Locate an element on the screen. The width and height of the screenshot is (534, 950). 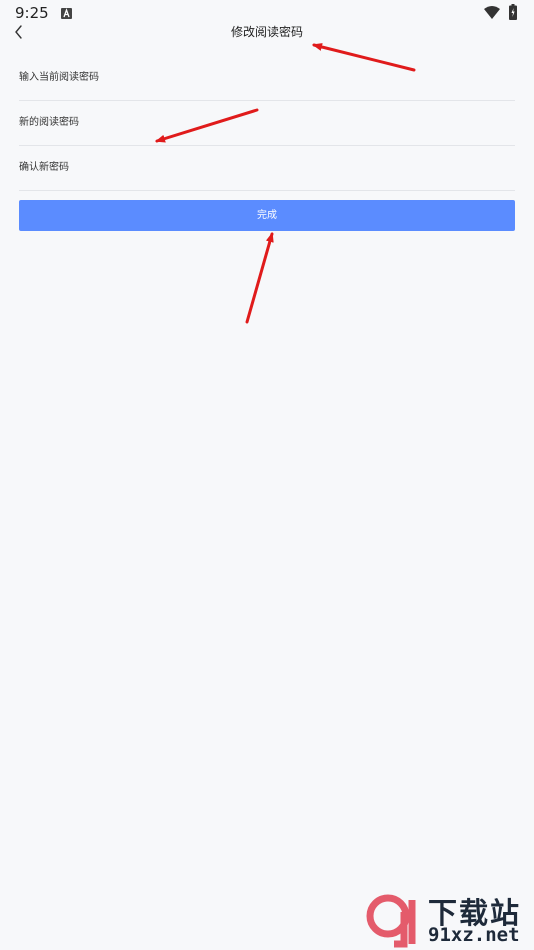
watermark: 下载站 91xz.net is located at coordinates (449, 919).